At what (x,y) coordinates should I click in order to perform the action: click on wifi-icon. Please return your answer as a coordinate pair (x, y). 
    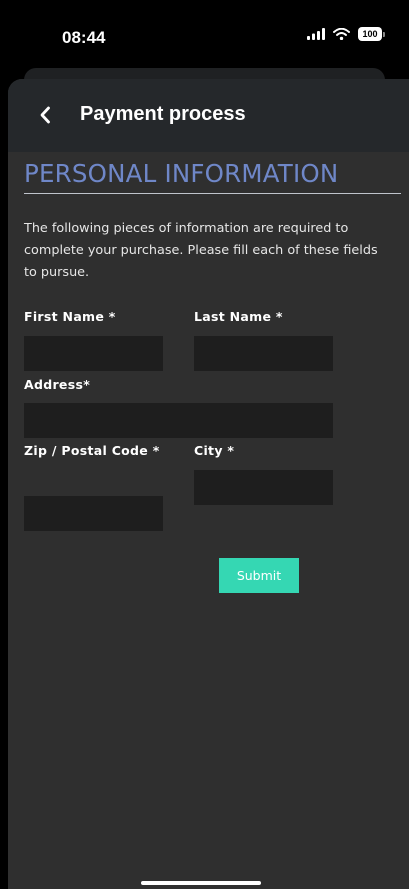
    Looking at the image, I should click on (341, 34).